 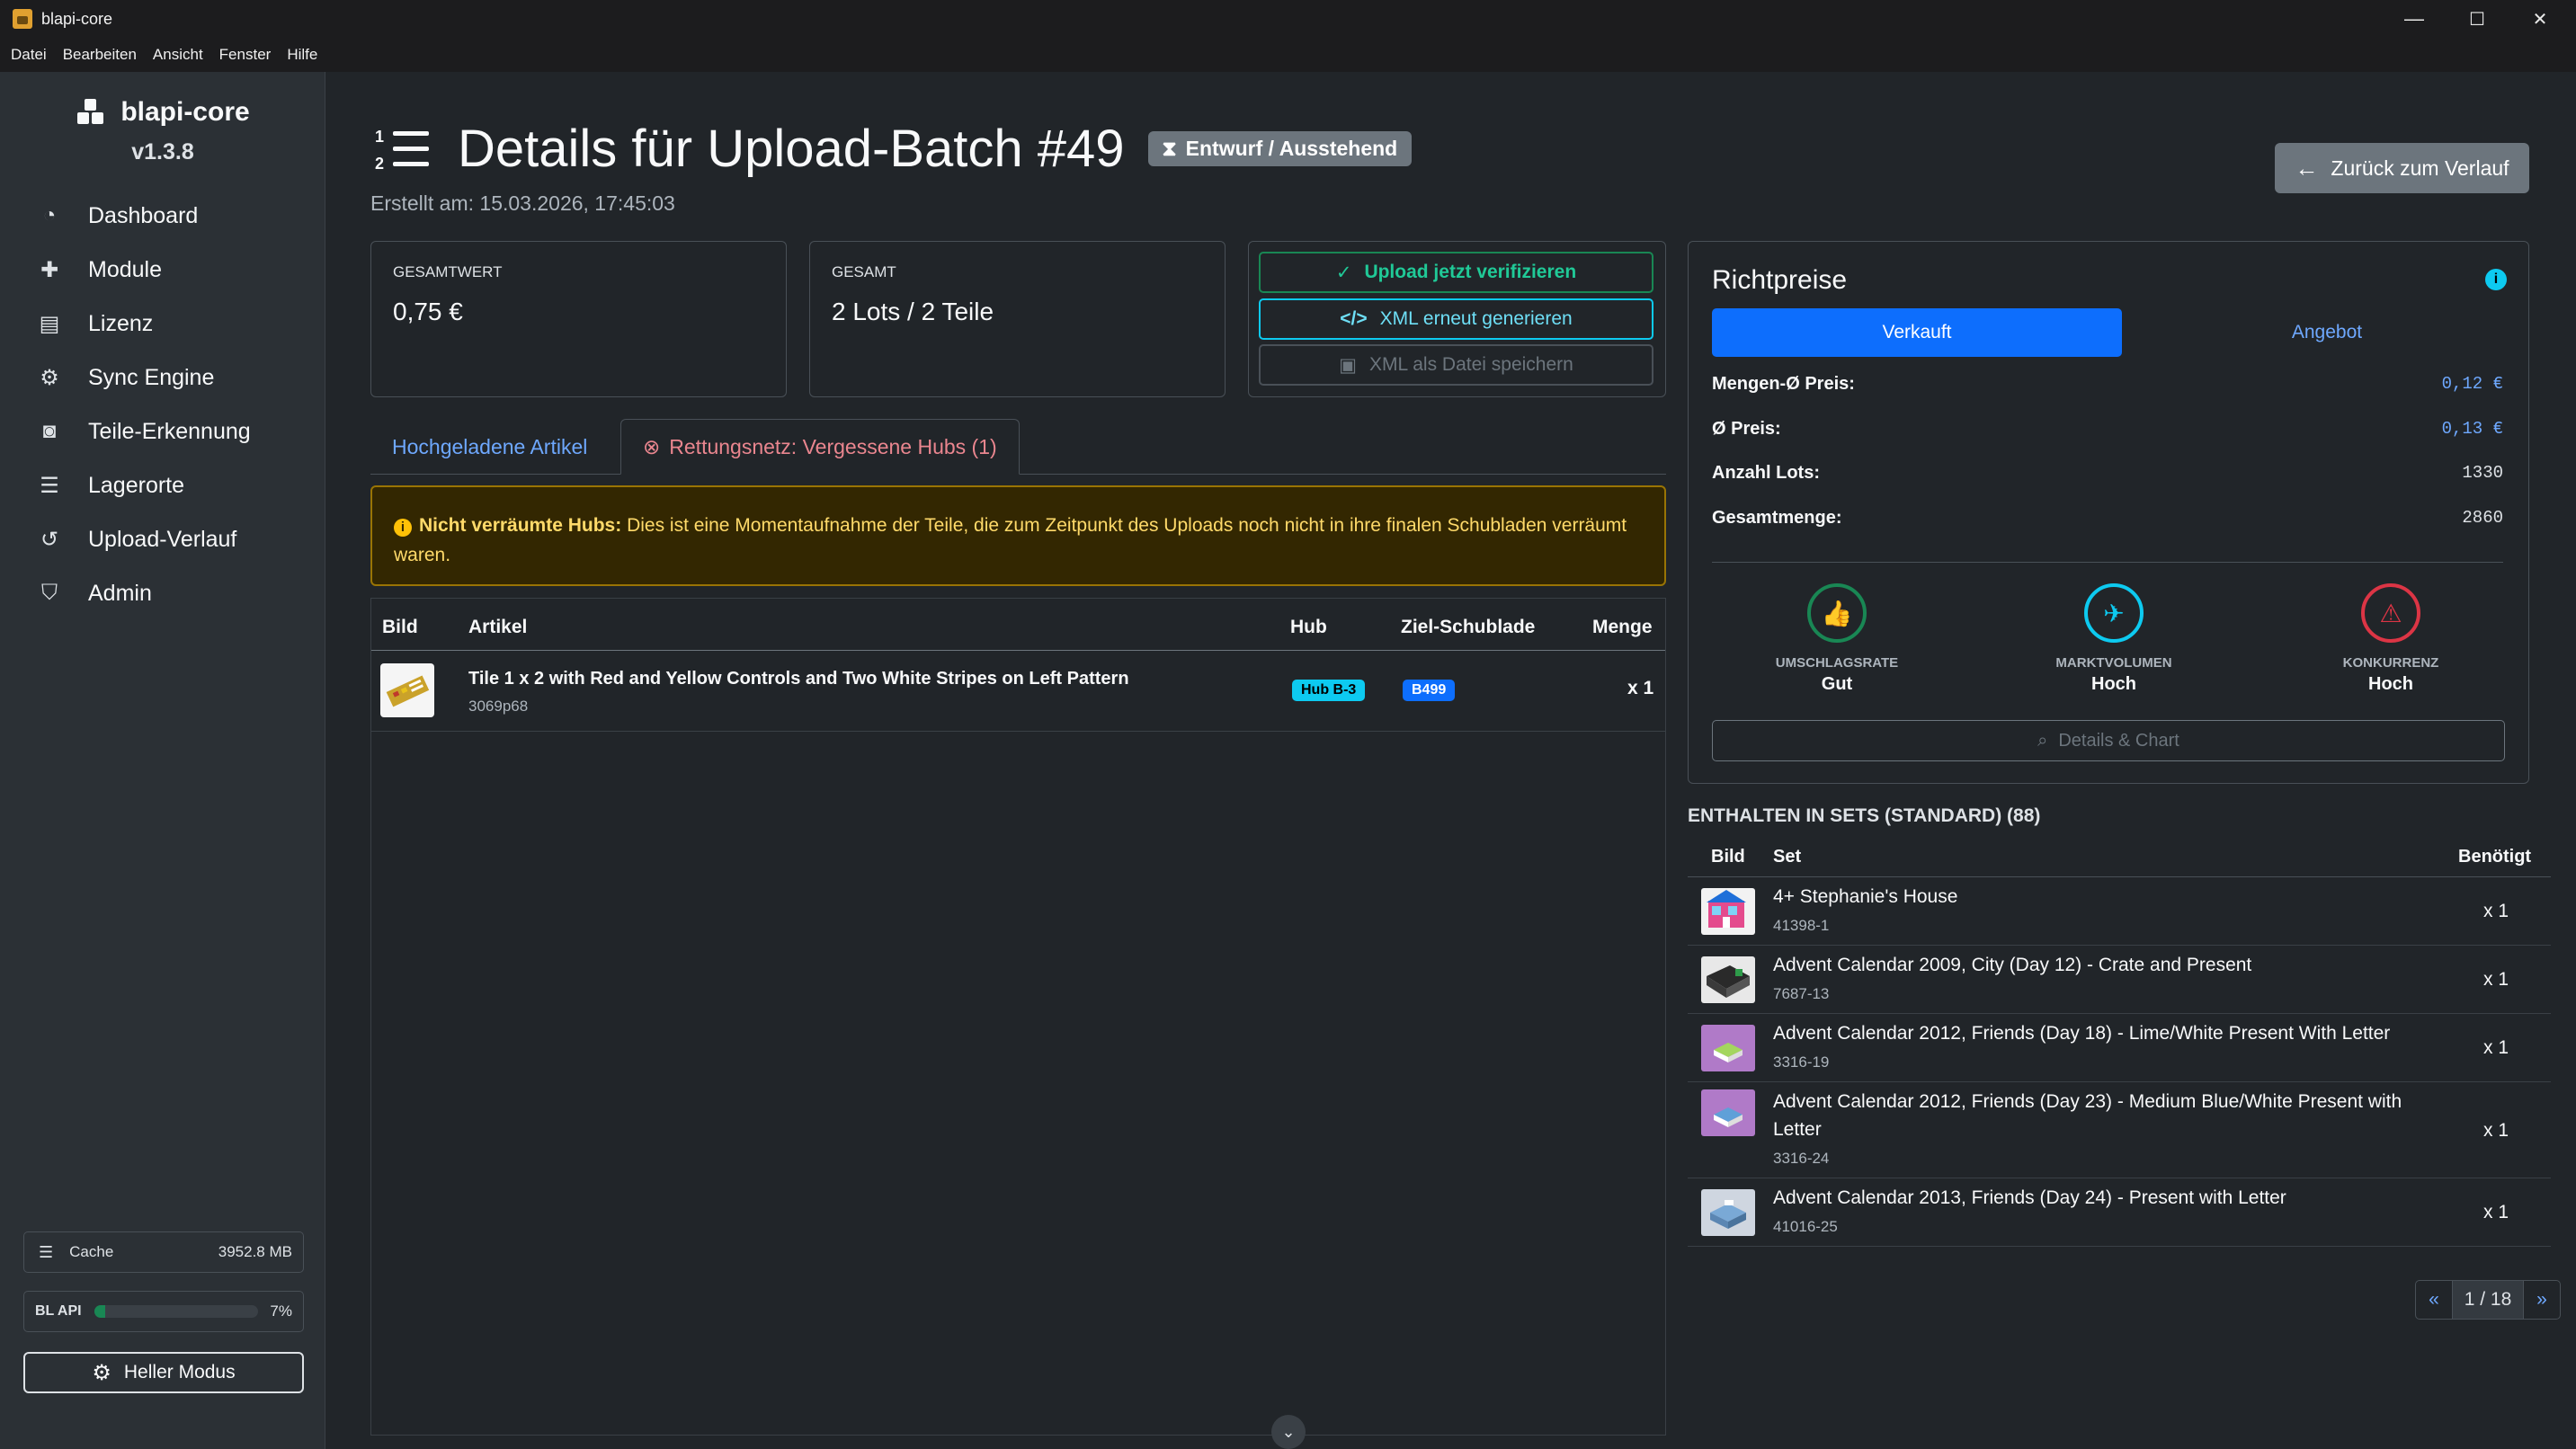 I want to click on details-chart-label: Details & Chart, so click(x=2119, y=740).